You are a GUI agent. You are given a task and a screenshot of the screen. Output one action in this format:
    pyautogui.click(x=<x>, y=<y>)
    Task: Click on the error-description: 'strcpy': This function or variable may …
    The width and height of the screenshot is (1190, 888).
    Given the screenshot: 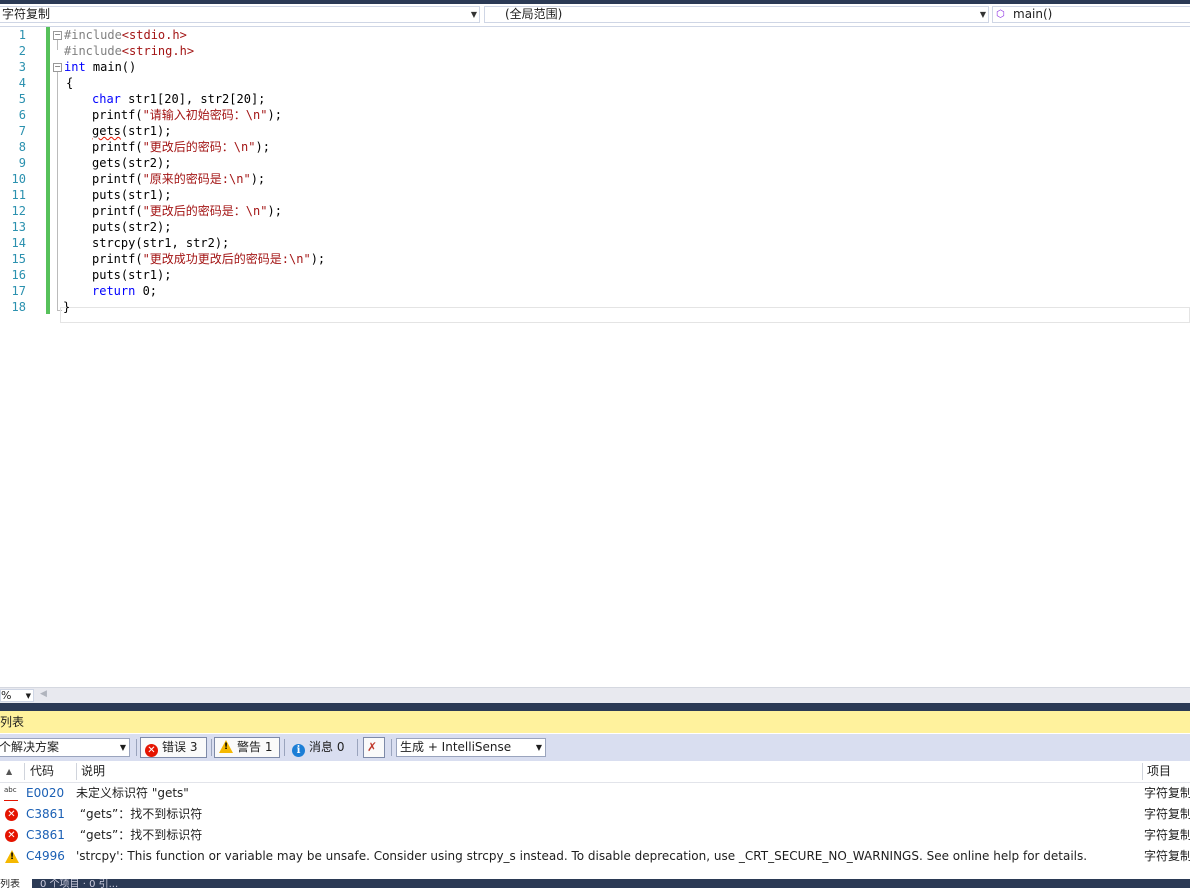 What is the action you would take?
    pyautogui.click(x=582, y=856)
    